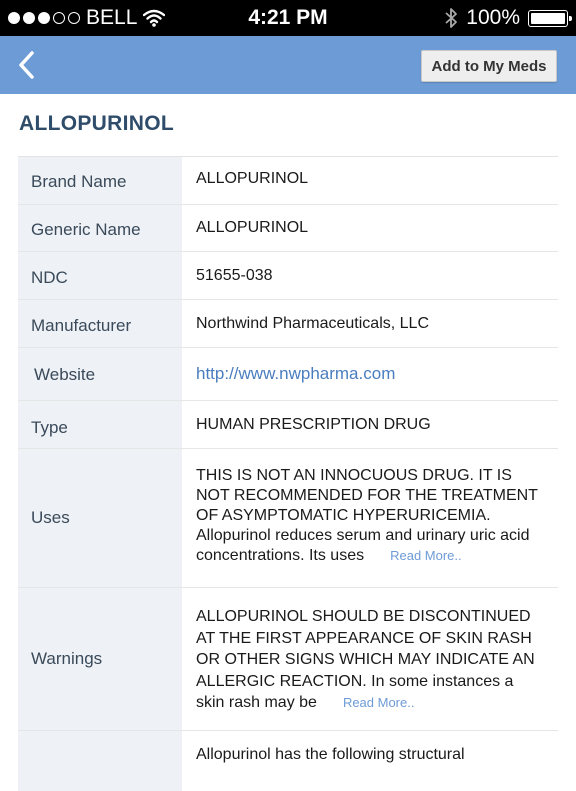 The height and width of the screenshot is (791, 576). Describe the element at coordinates (100, 761) in the screenshot. I see `row-label` at that location.